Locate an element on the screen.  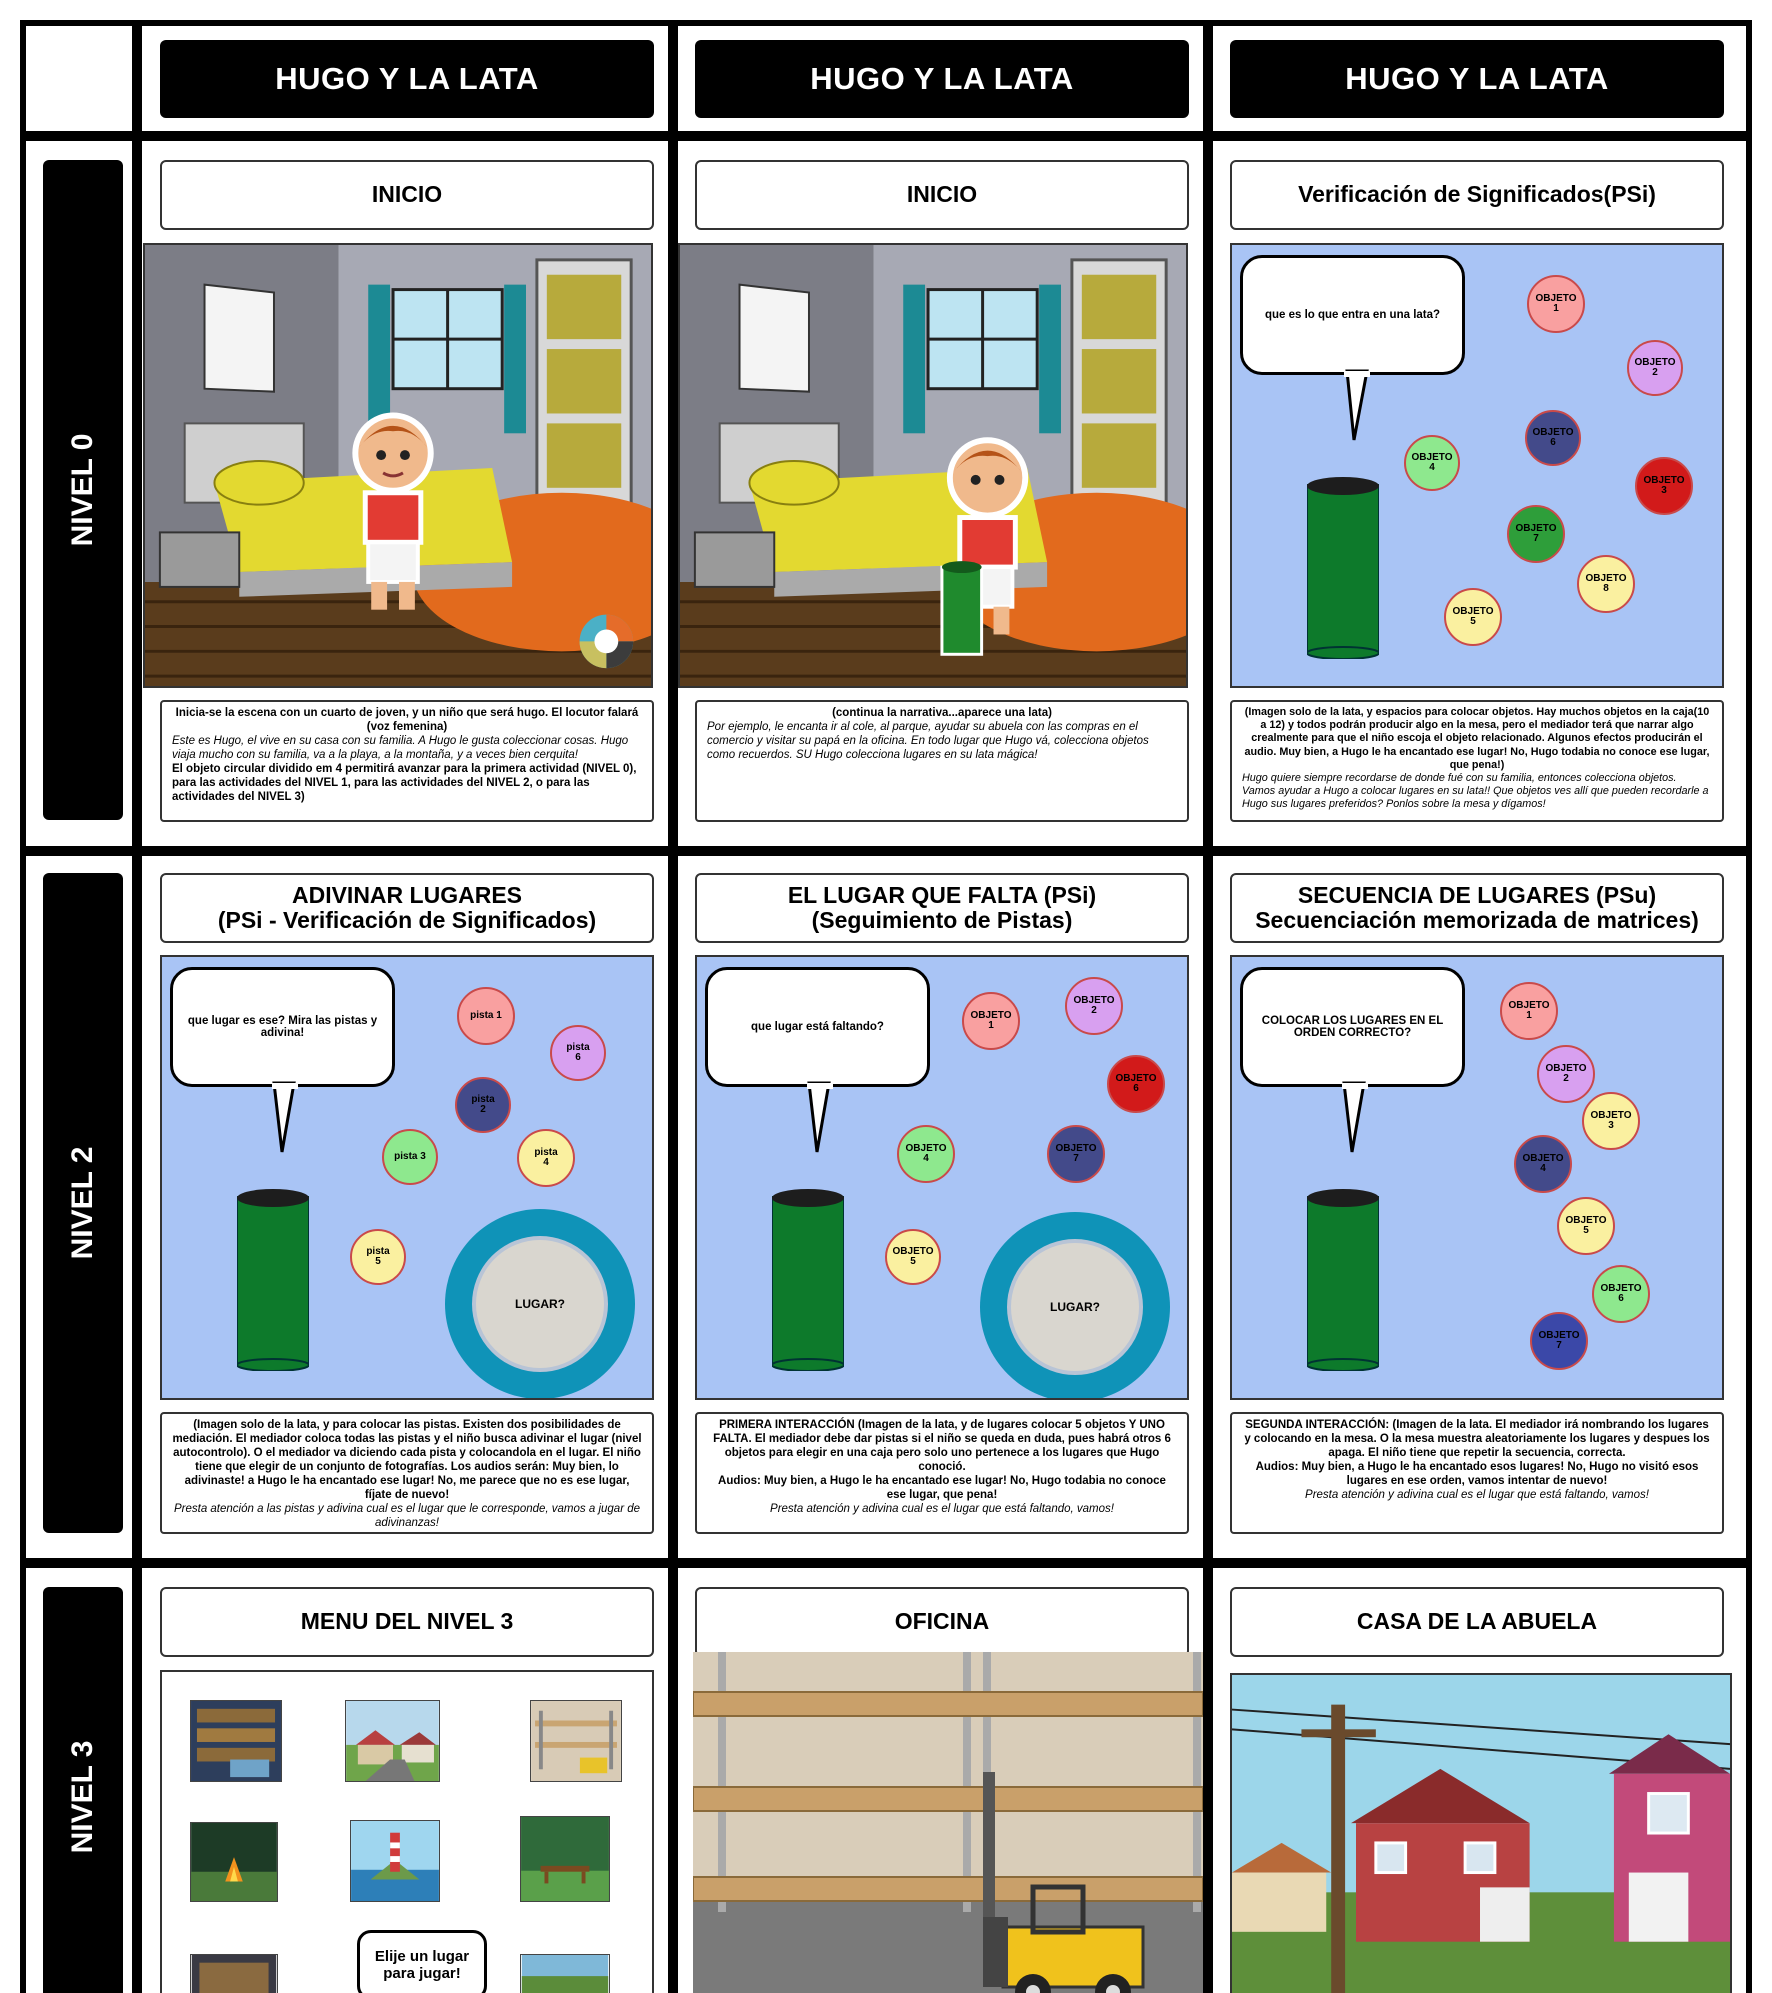
row-label-nivel-0: NIVEL 0 is located at coordinates (83, 490).